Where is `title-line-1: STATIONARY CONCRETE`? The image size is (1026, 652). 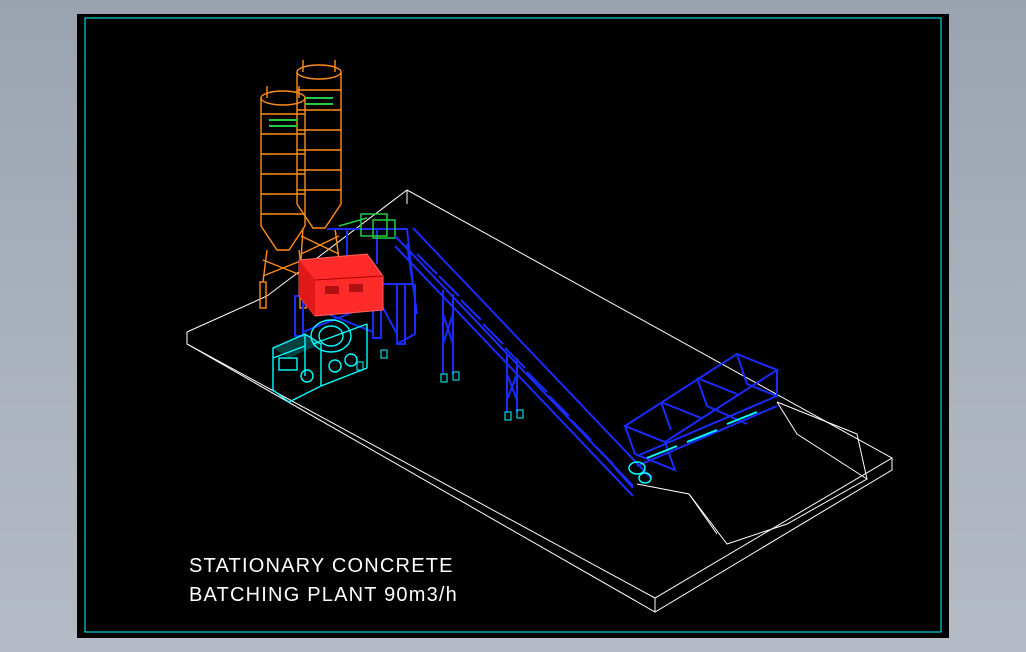
title-line-1: STATIONARY CONCRETE is located at coordinates (321, 566).